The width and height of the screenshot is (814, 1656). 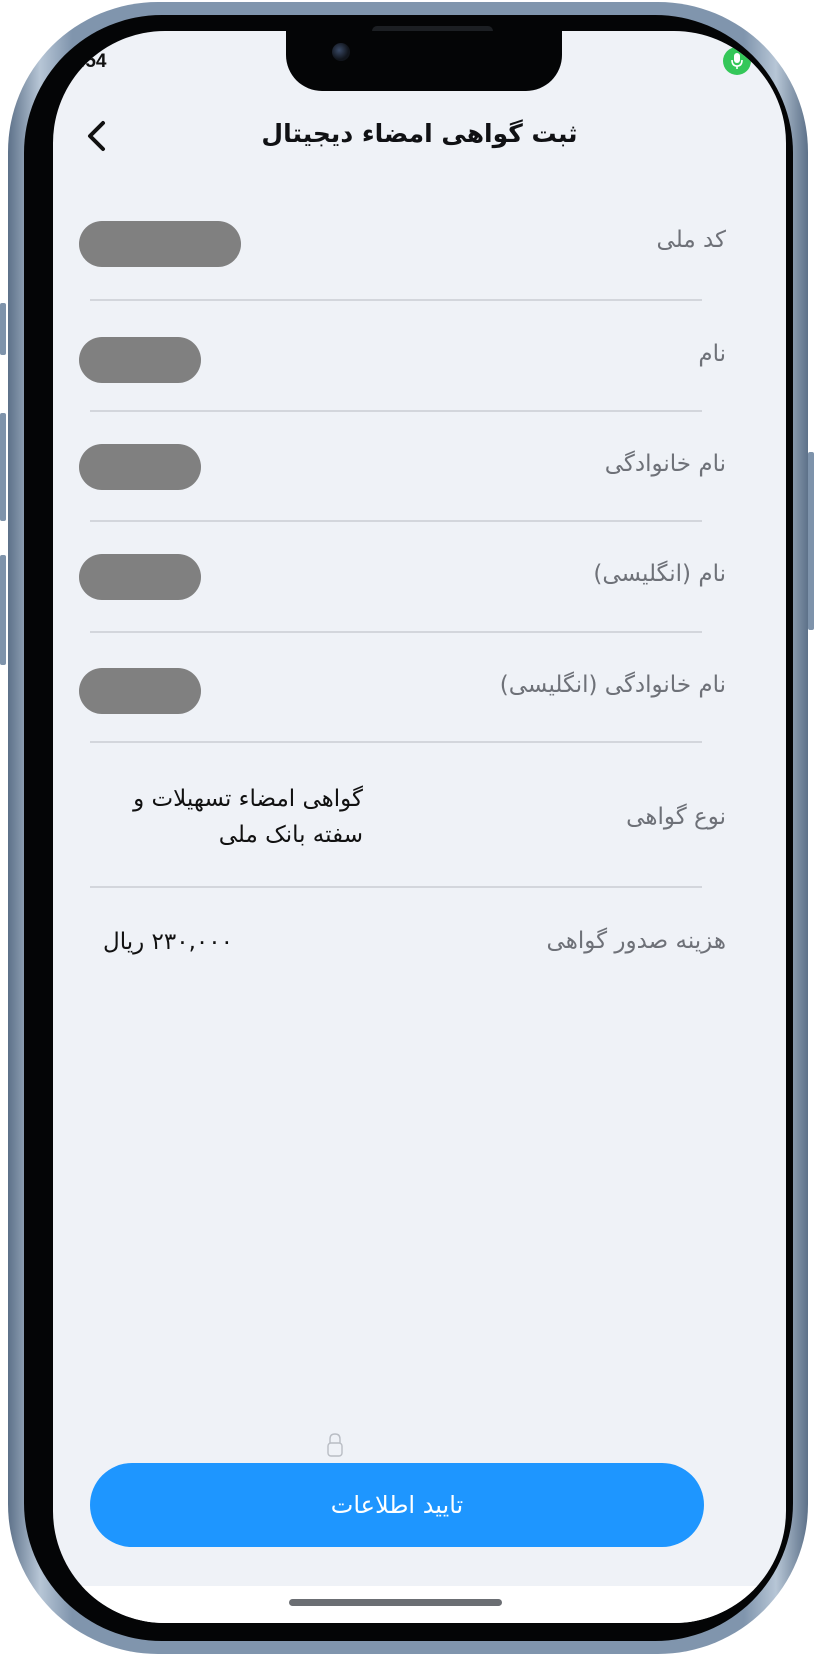 I want to click on power-button, so click(x=811, y=541).